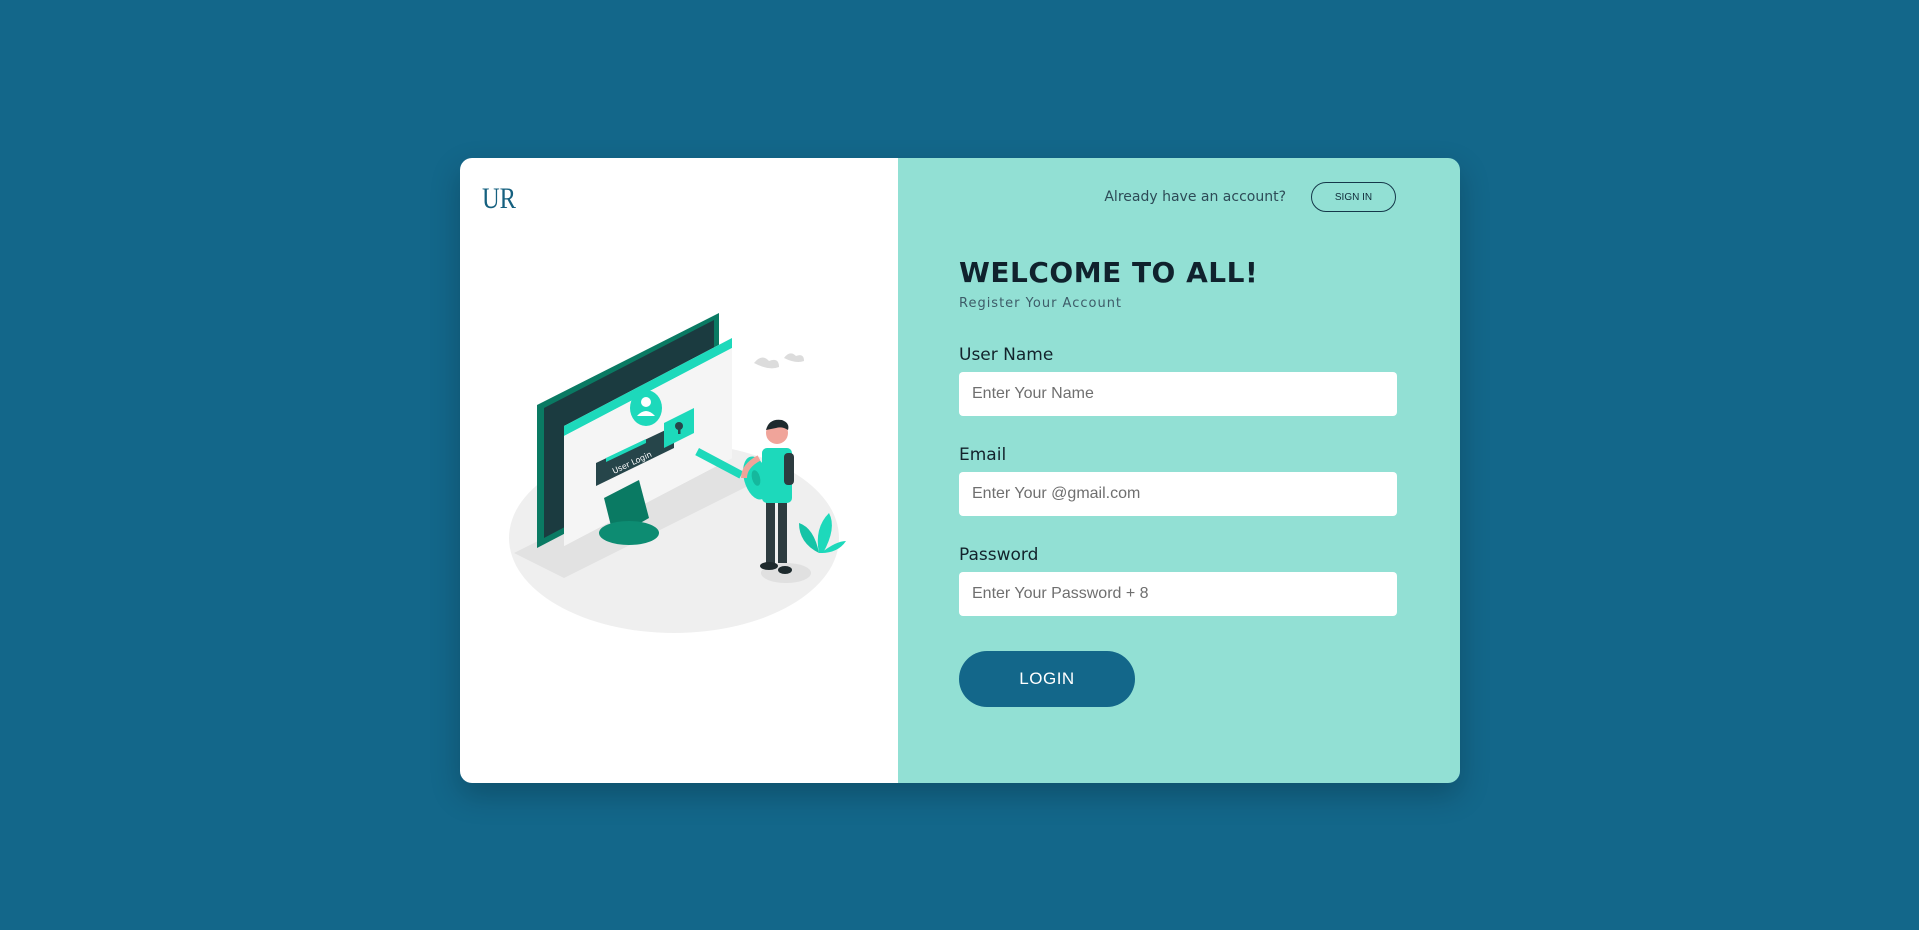  I want to click on email-label: Email, so click(983, 455).